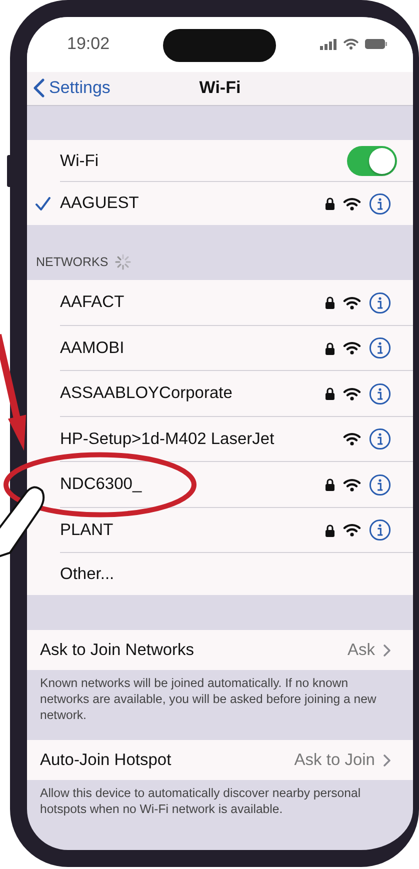 The image size is (419, 869). I want to click on network-row: AAGUEST, so click(220, 203).